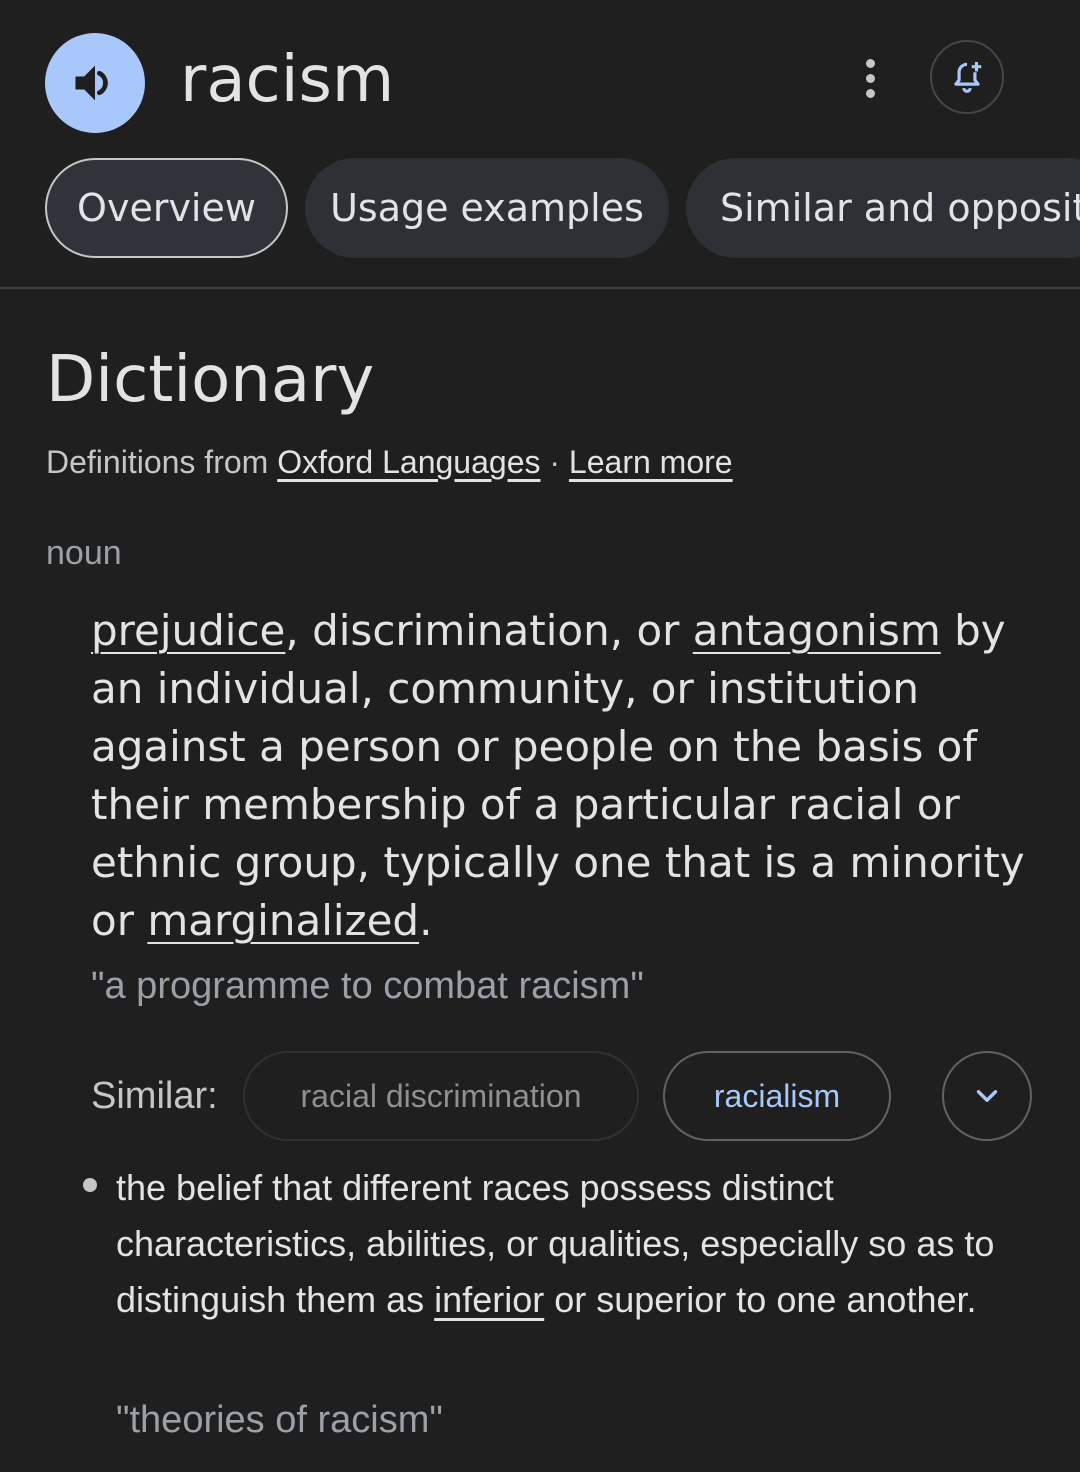 This screenshot has width=1080, height=1472. What do you see at coordinates (90, 1185) in the screenshot?
I see `bullet-icon` at bounding box center [90, 1185].